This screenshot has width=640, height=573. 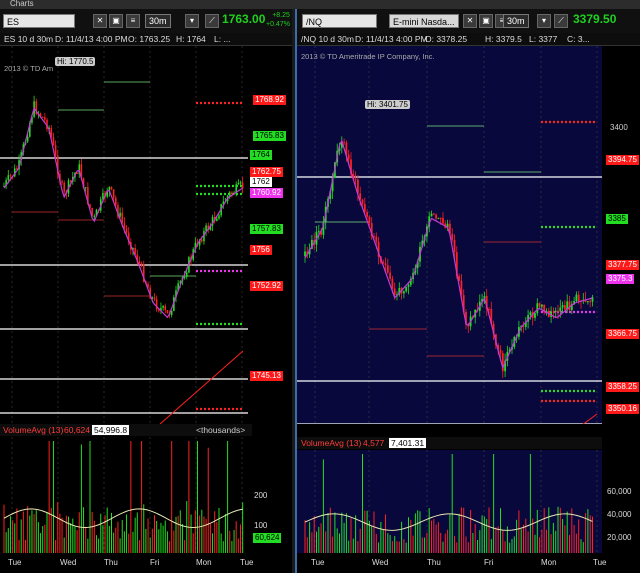 I want to click on level-label: 3400, so click(x=619, y=127).